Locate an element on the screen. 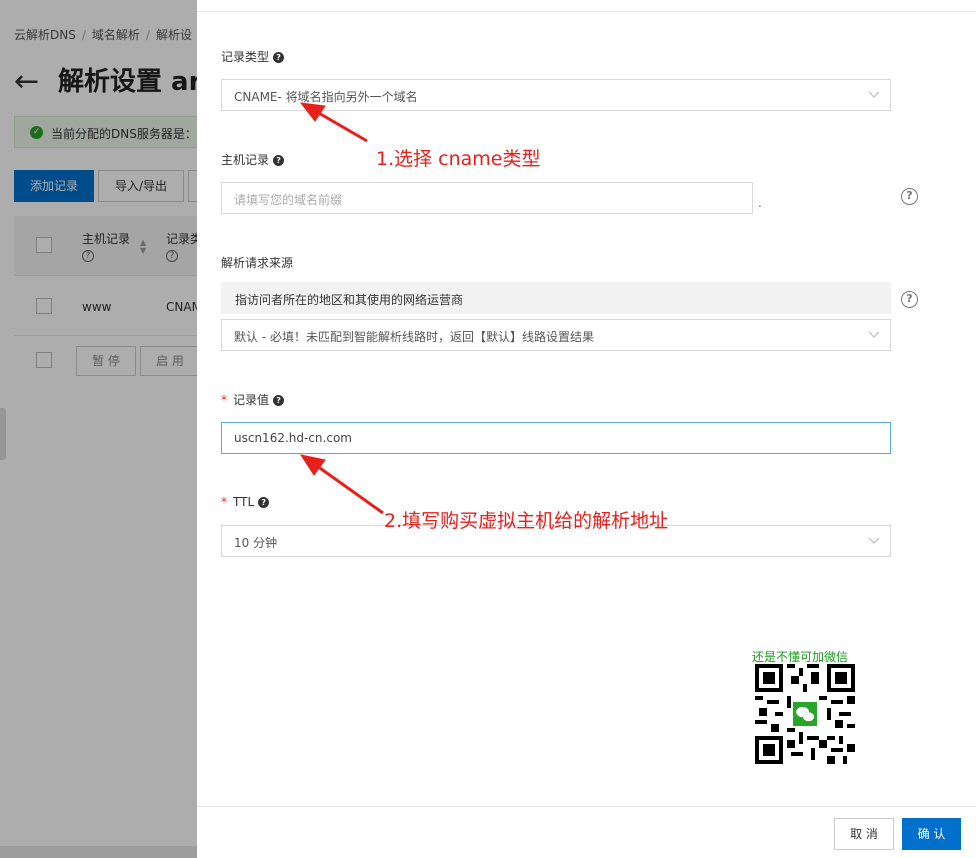 Image resolution: width=976 pixels, height=858 pixels. annotation-step2: 2.填写购买虚拟主机给的解析地址 is located at coordinates (526, 521).